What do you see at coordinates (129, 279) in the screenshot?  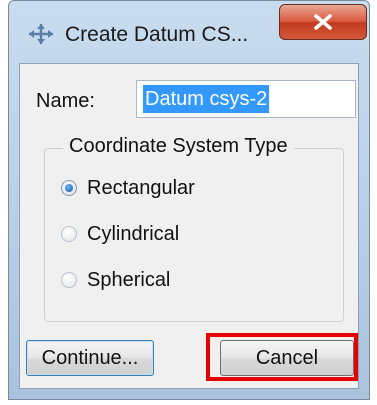 I see `radio-label: Spherical` at bounding box center [129, 279].